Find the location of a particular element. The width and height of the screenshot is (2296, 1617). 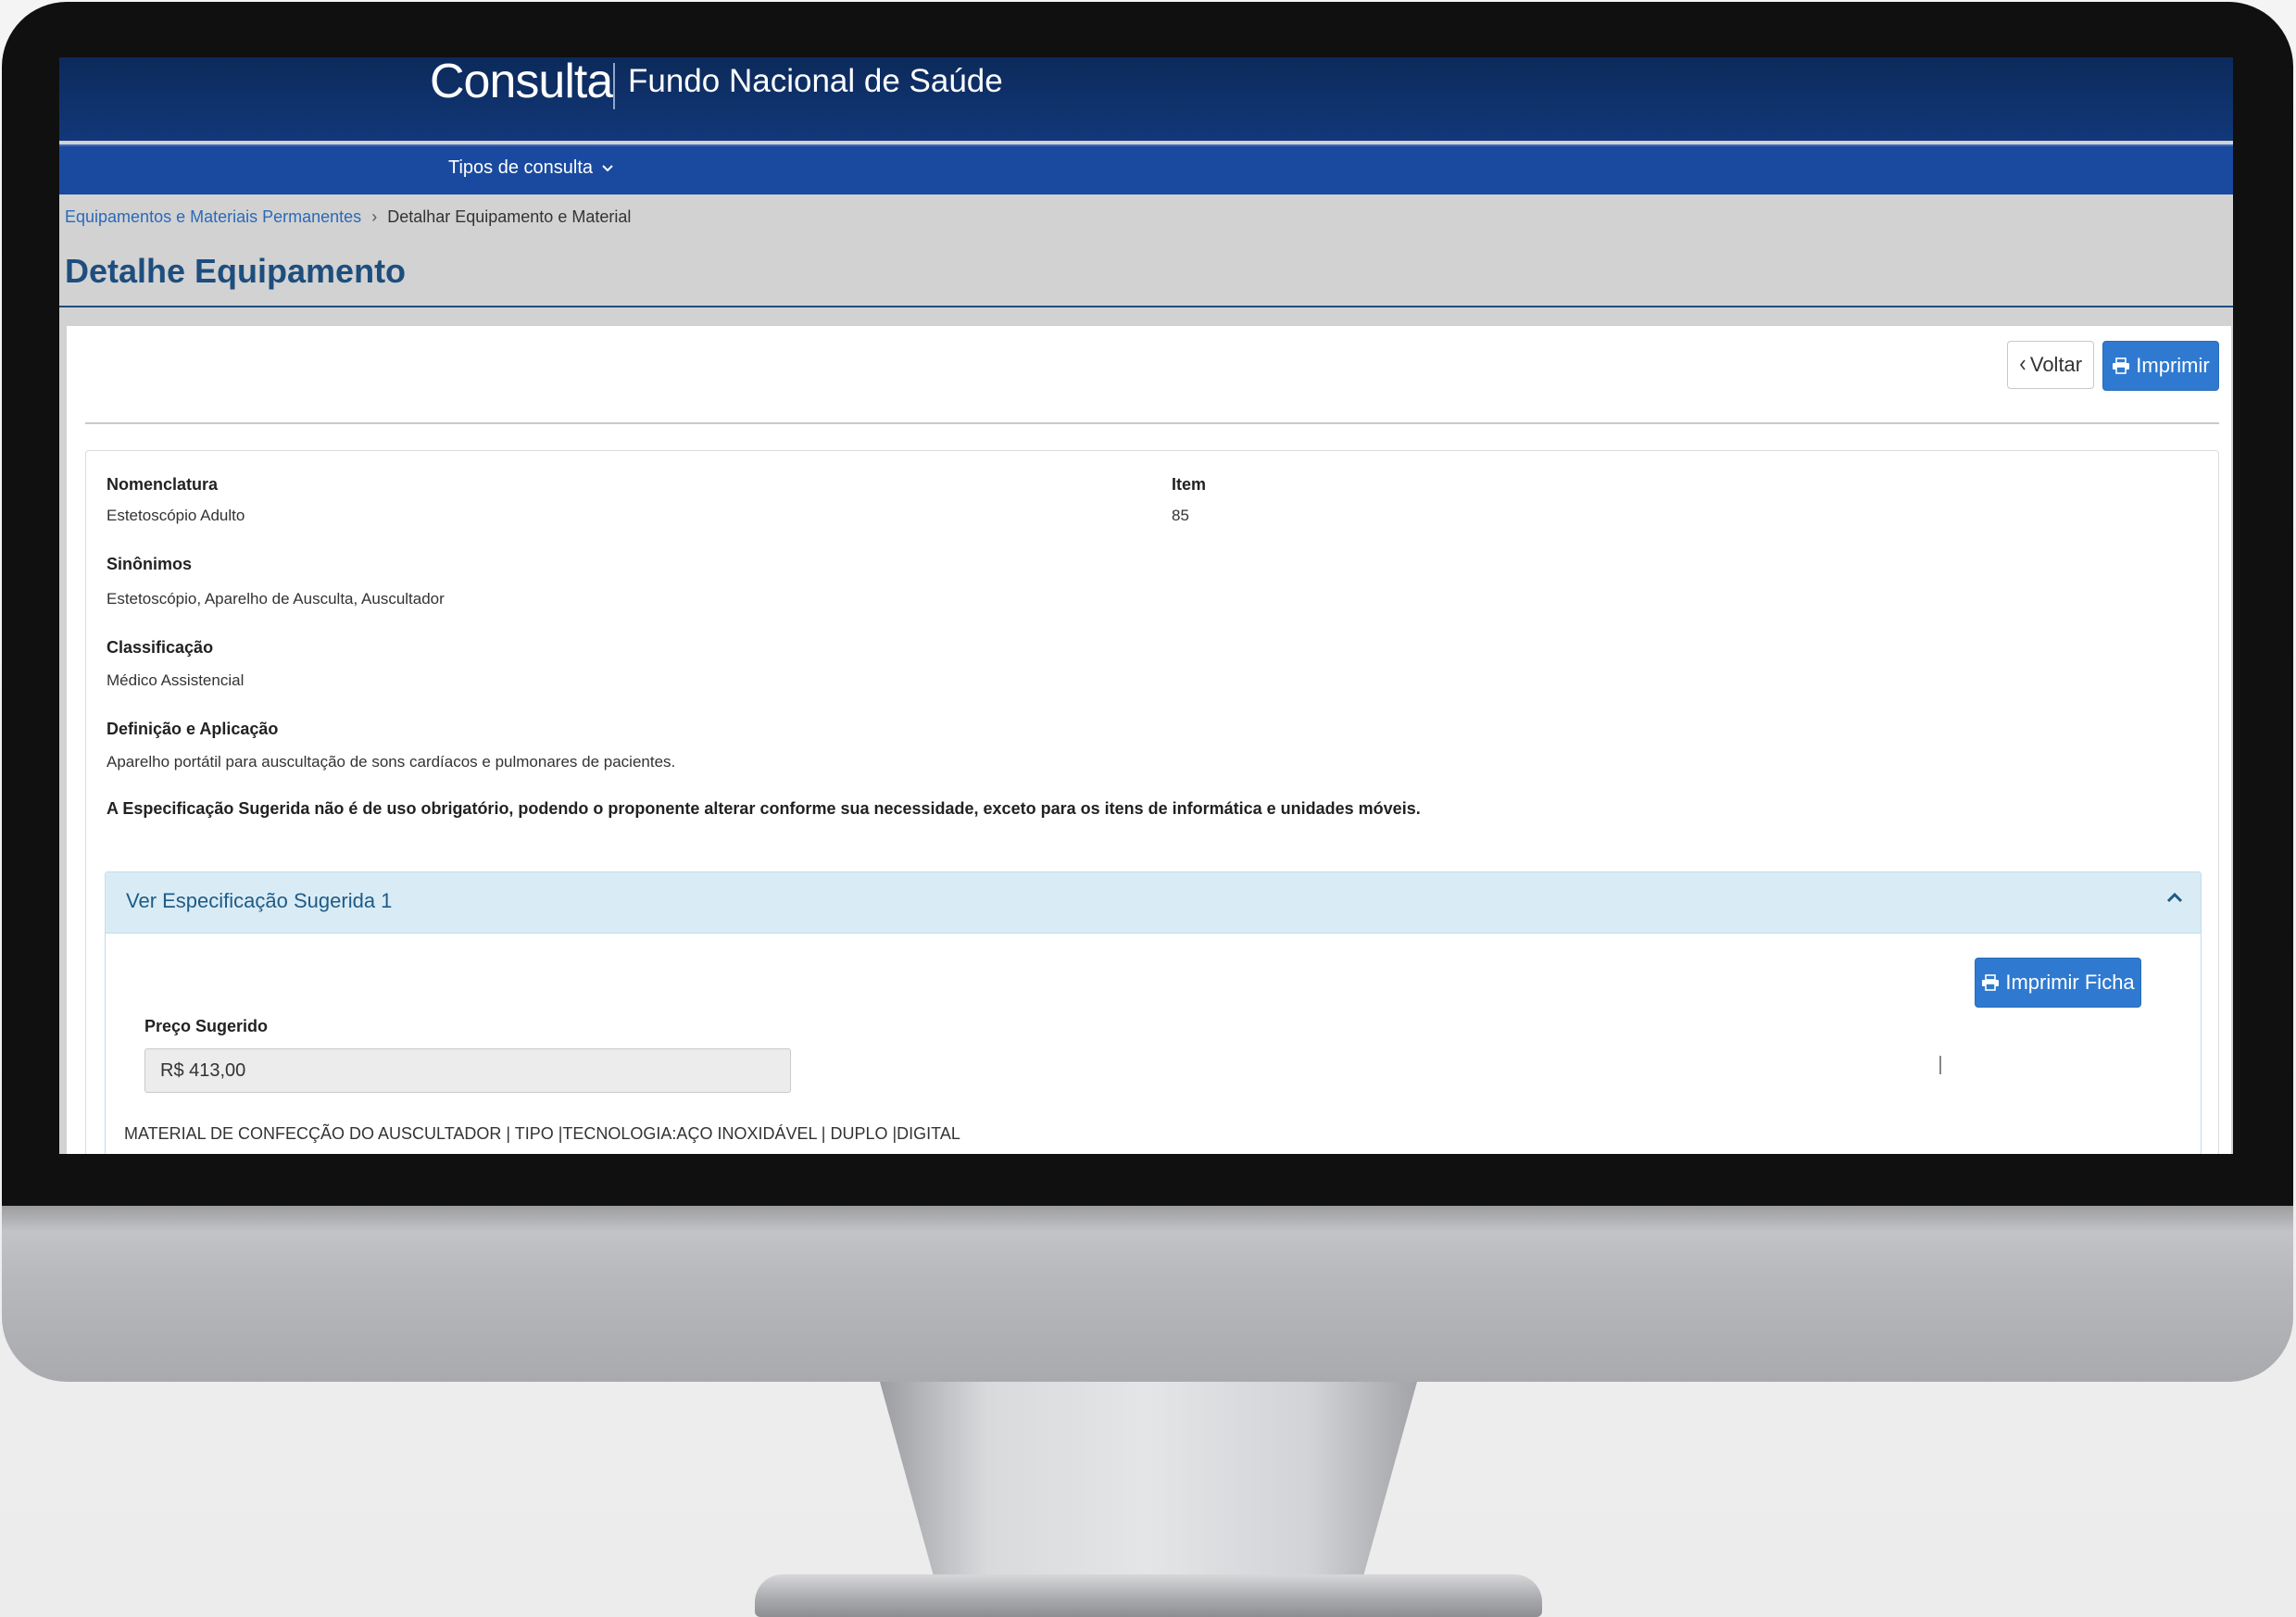

voltar-label: Voltar is located at coordinates (2056, 364).